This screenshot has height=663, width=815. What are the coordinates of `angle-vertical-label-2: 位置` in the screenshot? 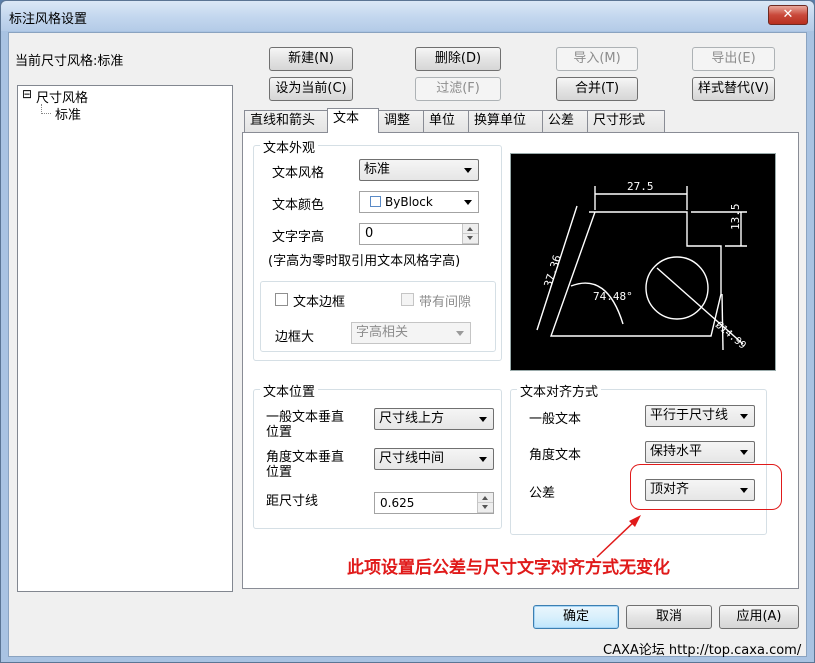 It's located at (279, 472).